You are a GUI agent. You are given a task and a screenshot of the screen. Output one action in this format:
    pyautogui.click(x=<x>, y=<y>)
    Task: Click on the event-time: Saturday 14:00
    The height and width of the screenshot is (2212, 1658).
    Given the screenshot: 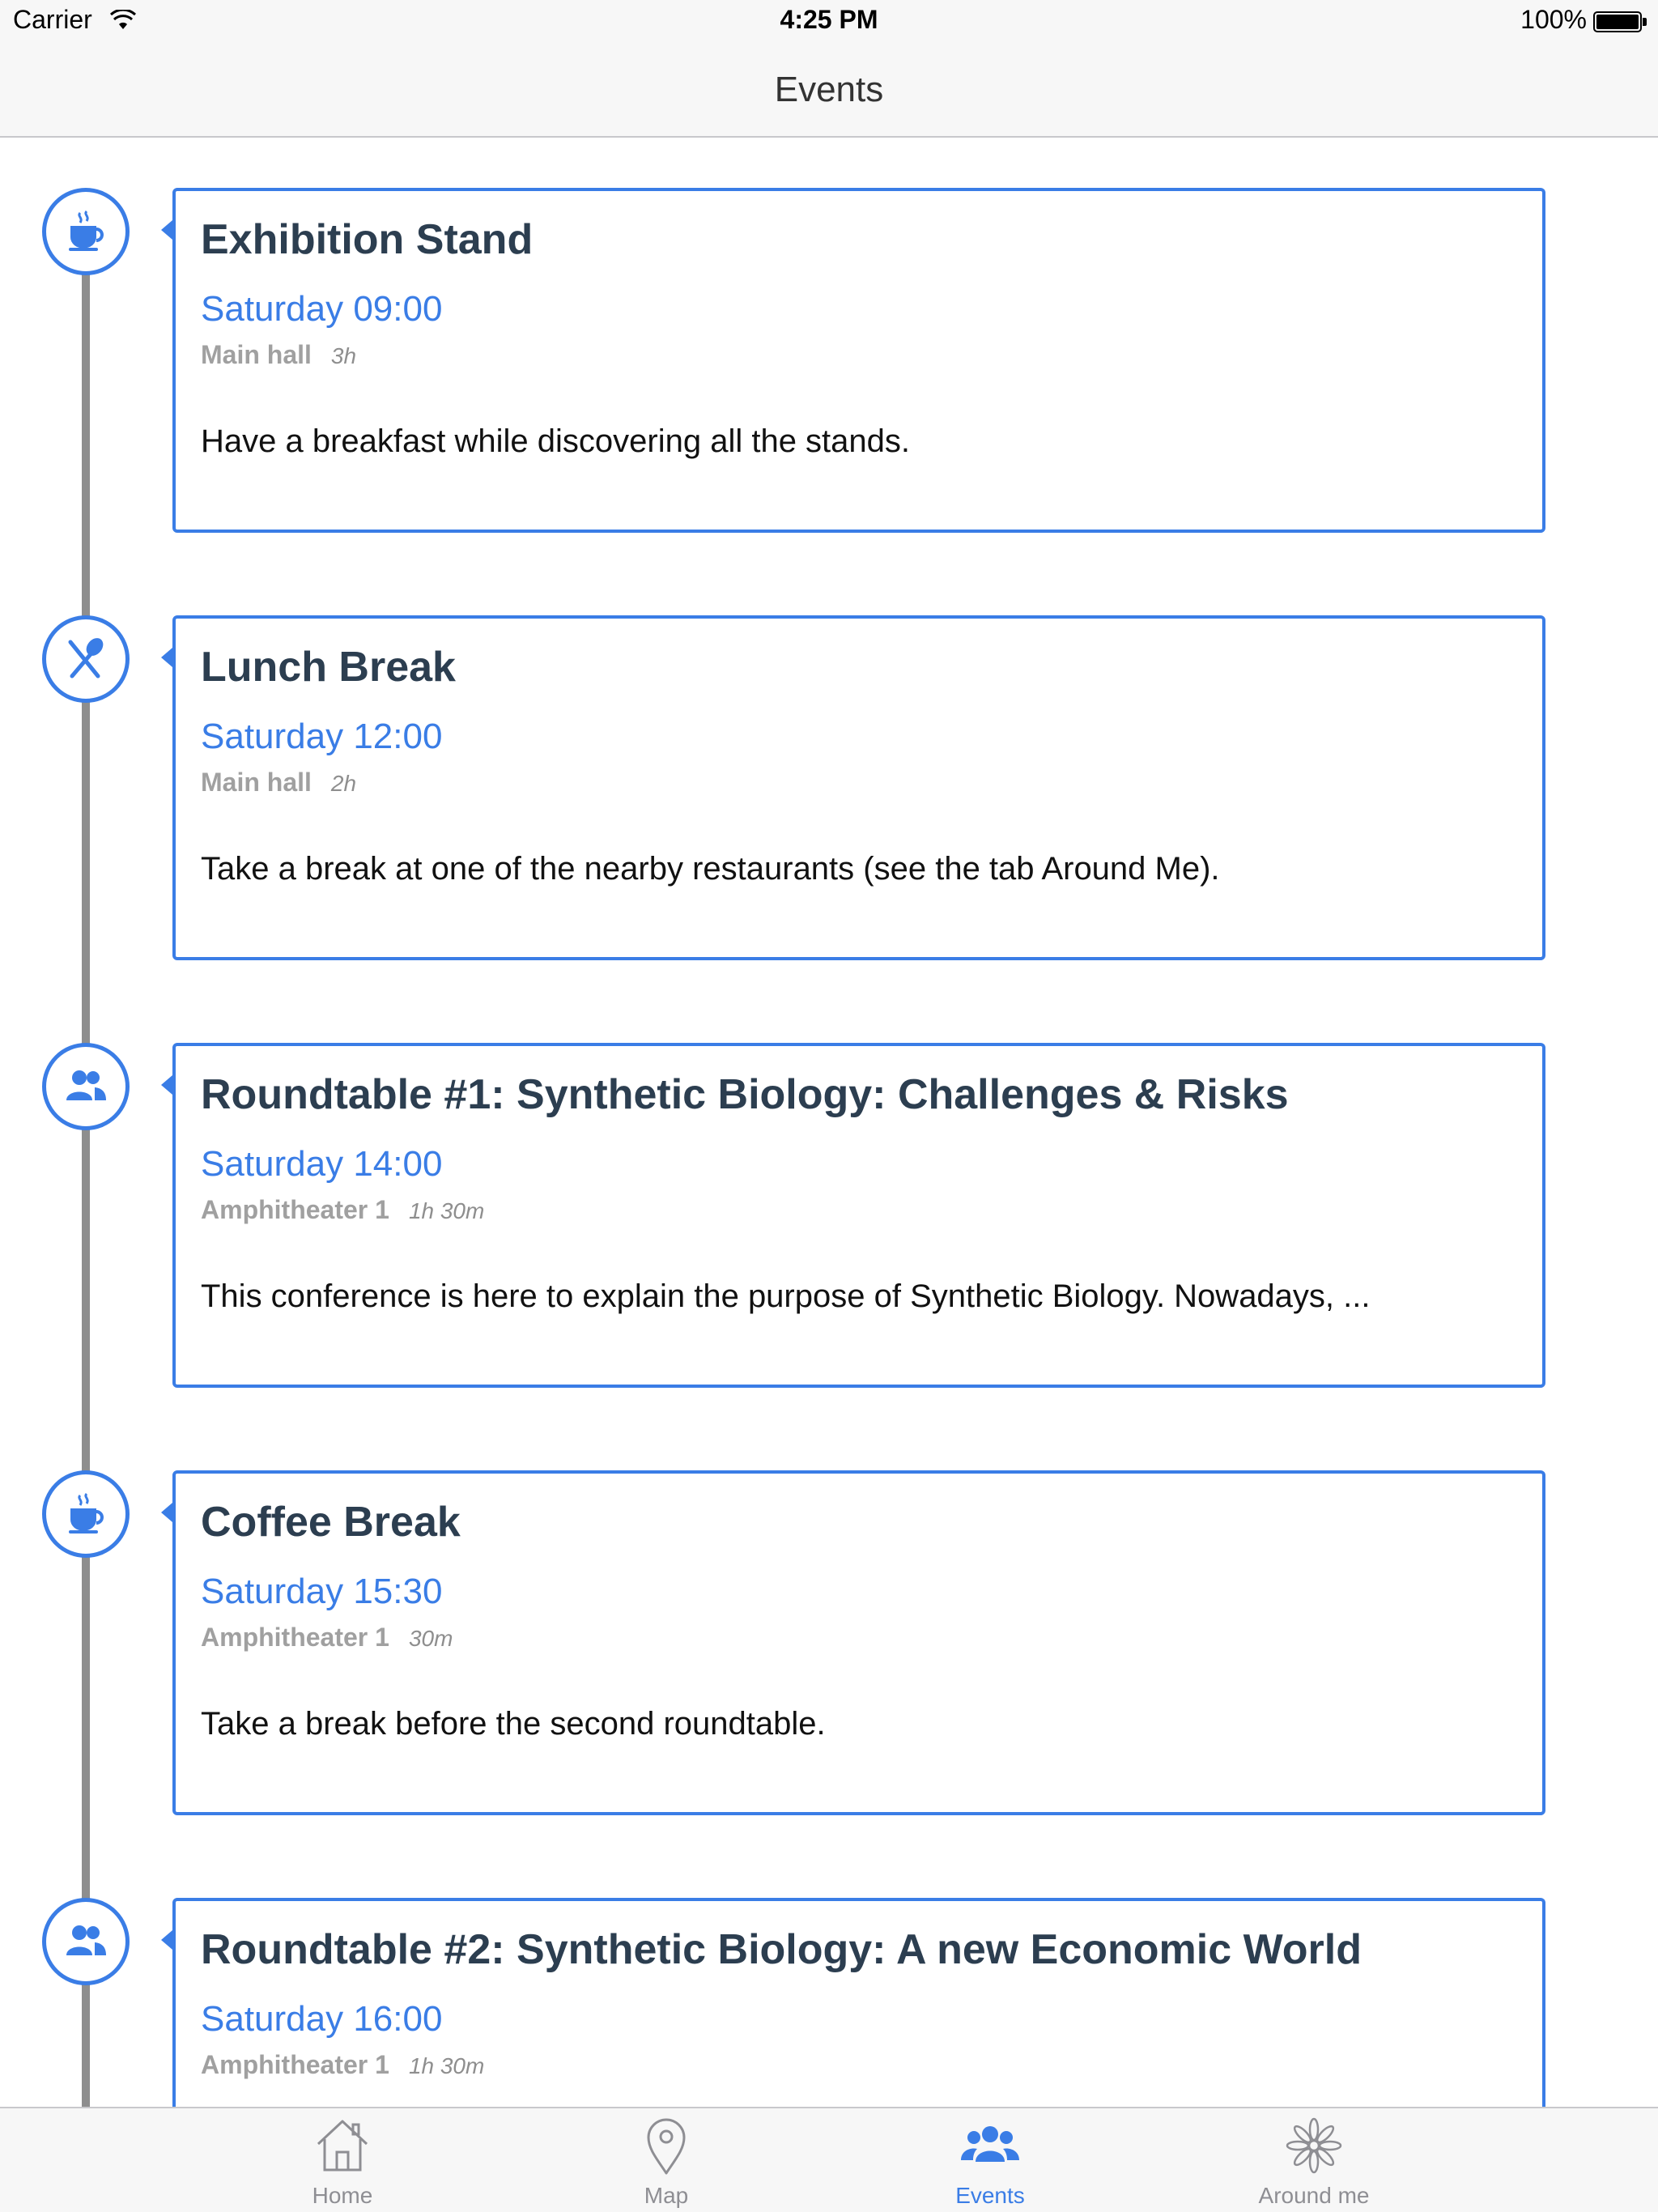 What is the action you would take?
    pyautogui.click(x=322, y=1164)
    